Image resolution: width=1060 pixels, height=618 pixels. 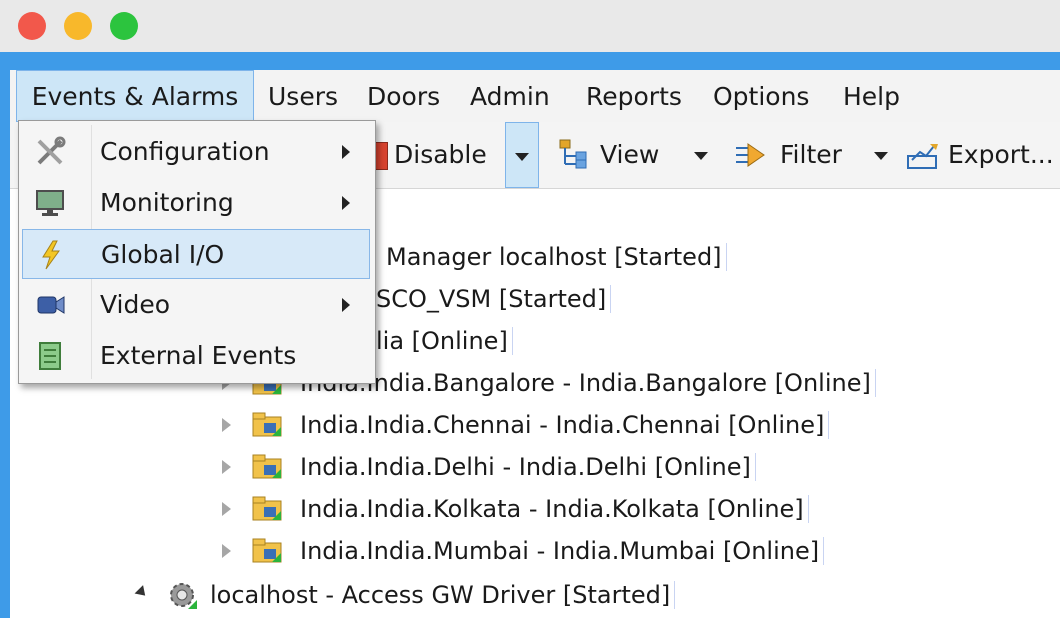 What do you see at coordinates (811, 155) in the screenshot?
I see `filter-button: Filter` at bounding box center [811, 155].